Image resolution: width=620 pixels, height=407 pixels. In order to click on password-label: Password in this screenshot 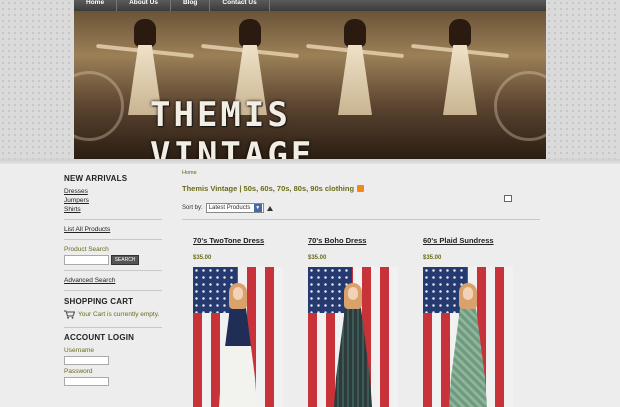, I will do `click(78, 371)`.